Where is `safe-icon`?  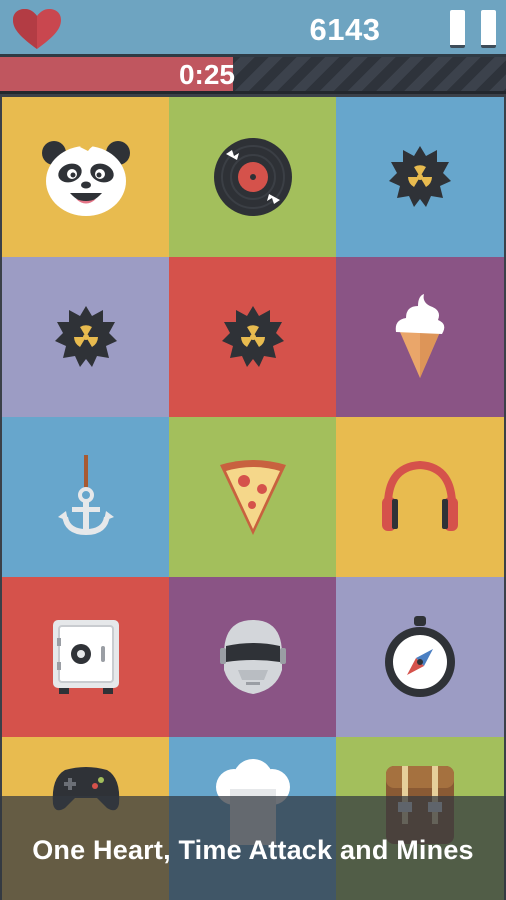
safe-icon is located at coordinates (85, 657).